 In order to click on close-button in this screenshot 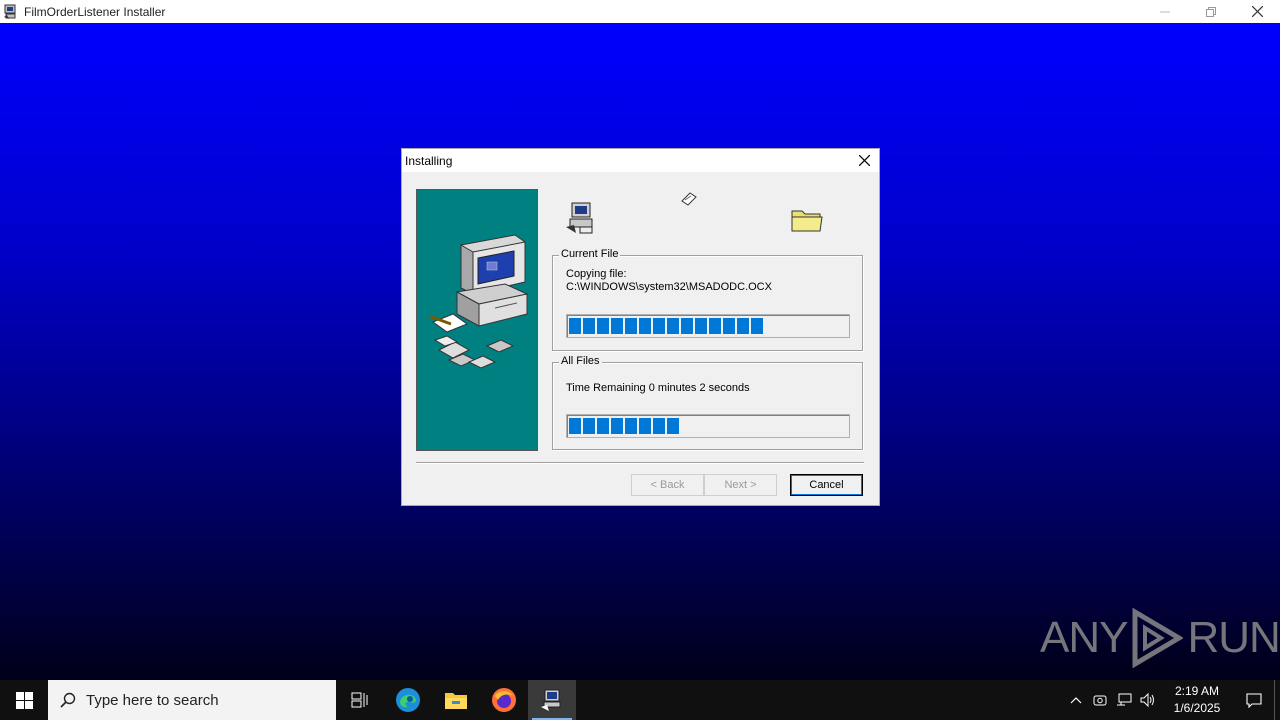, I will do `click(1257, 11)`.